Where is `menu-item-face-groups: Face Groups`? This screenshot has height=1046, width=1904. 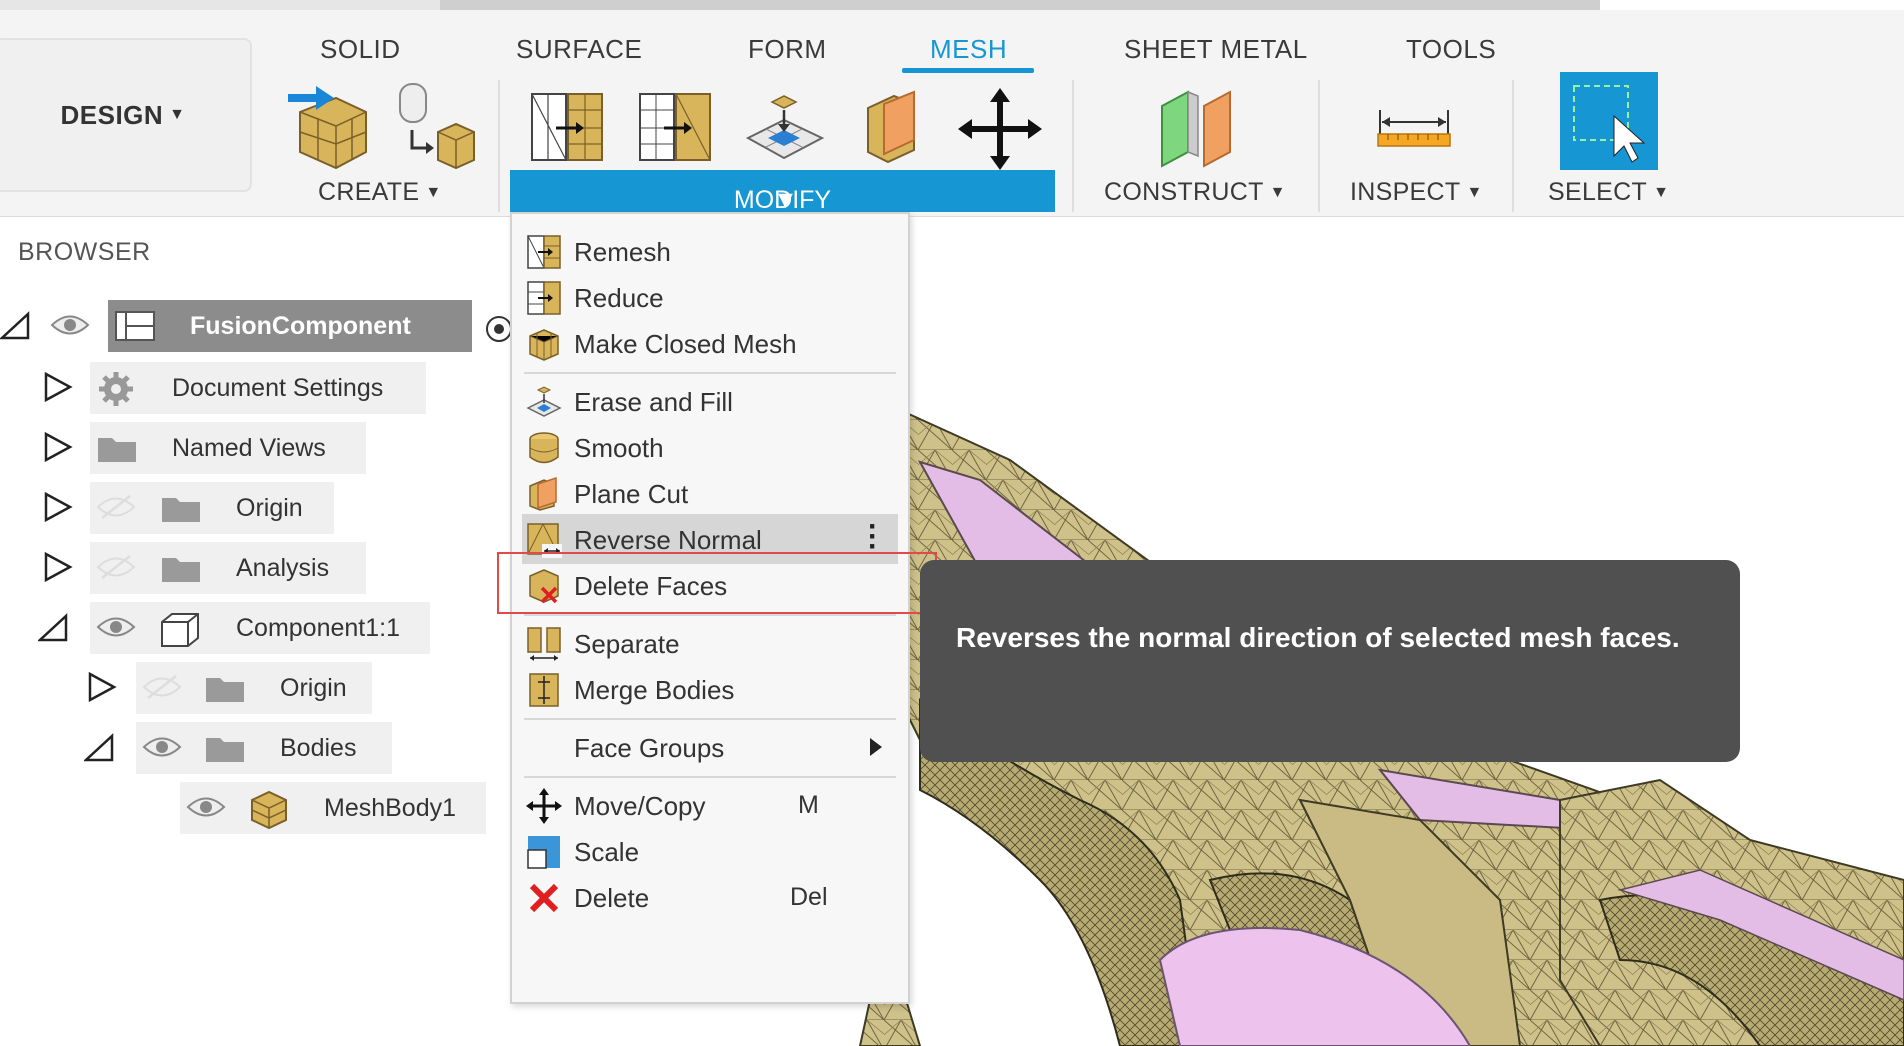
menu-item-face-groups: Face Groups is located at coordinates (710, 746).